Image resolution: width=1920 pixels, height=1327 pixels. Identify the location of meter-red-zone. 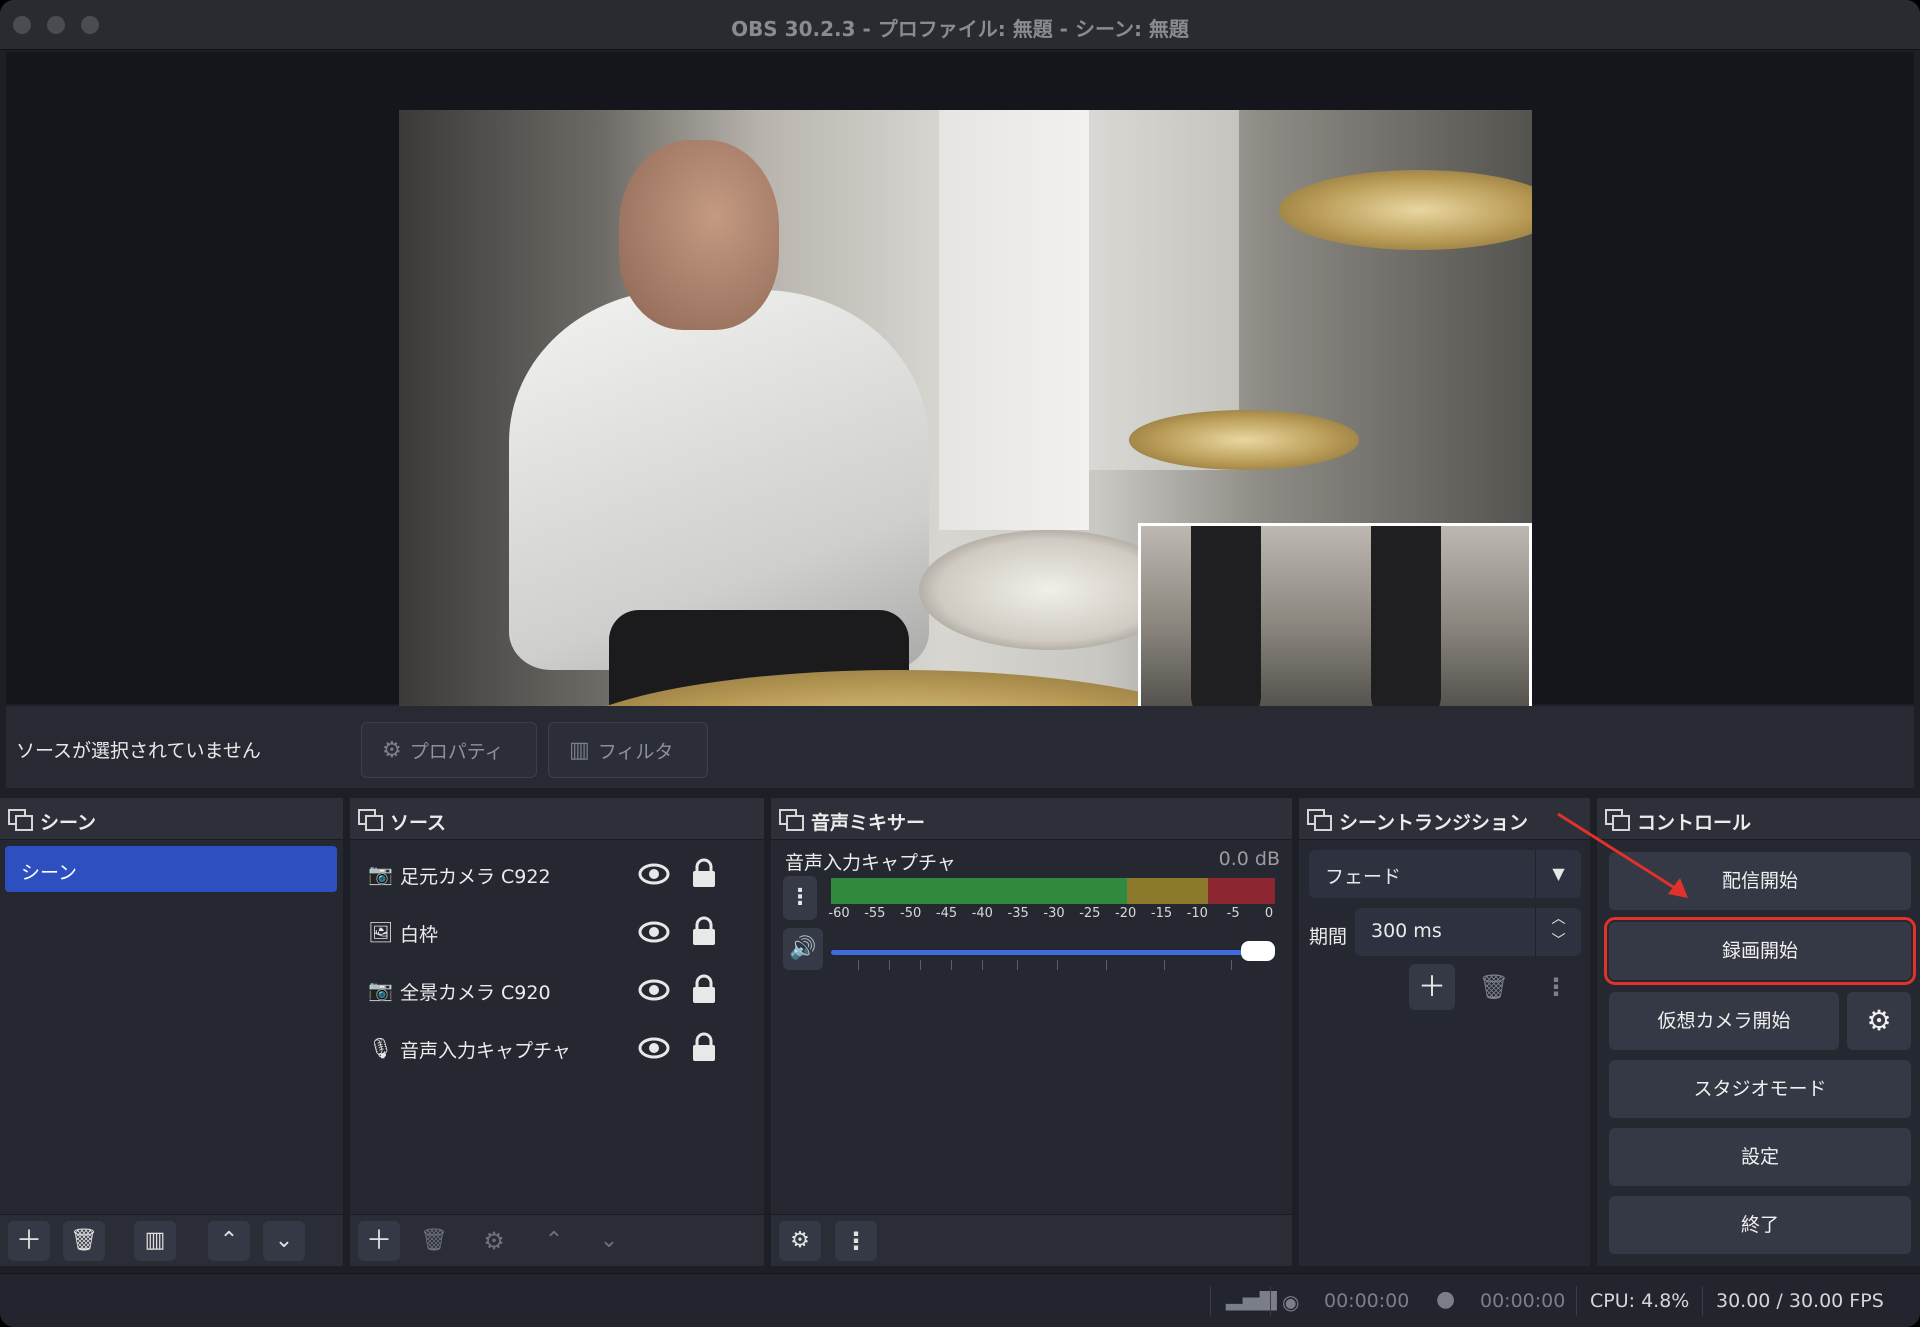
(1241, 891).